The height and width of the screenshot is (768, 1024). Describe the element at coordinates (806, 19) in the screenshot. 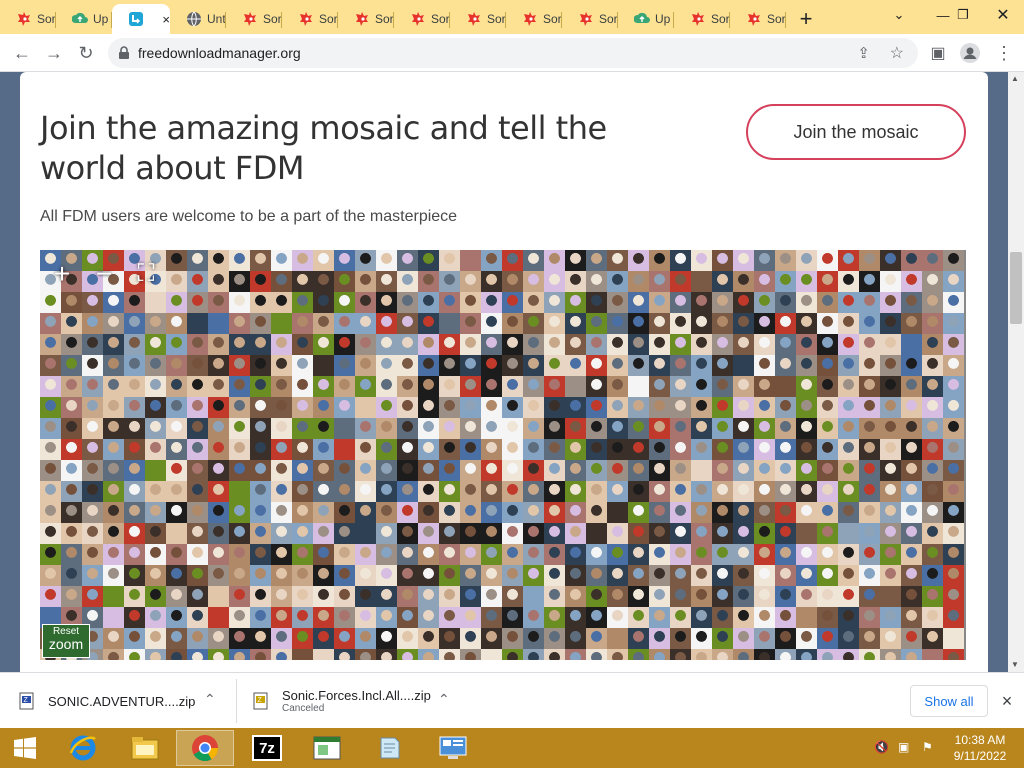

I see `new-tab-button: +` at that location.